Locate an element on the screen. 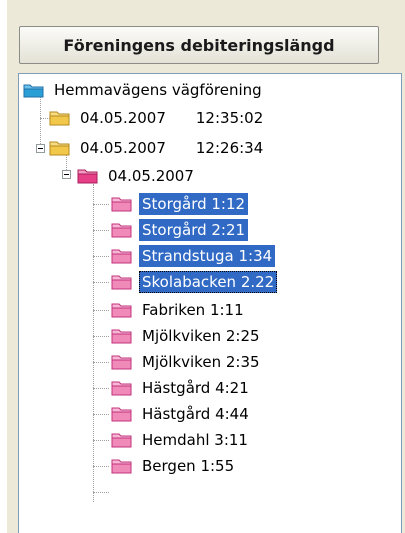  tree-item: Hästgård 4:44 is located at coordinates (181, 414).